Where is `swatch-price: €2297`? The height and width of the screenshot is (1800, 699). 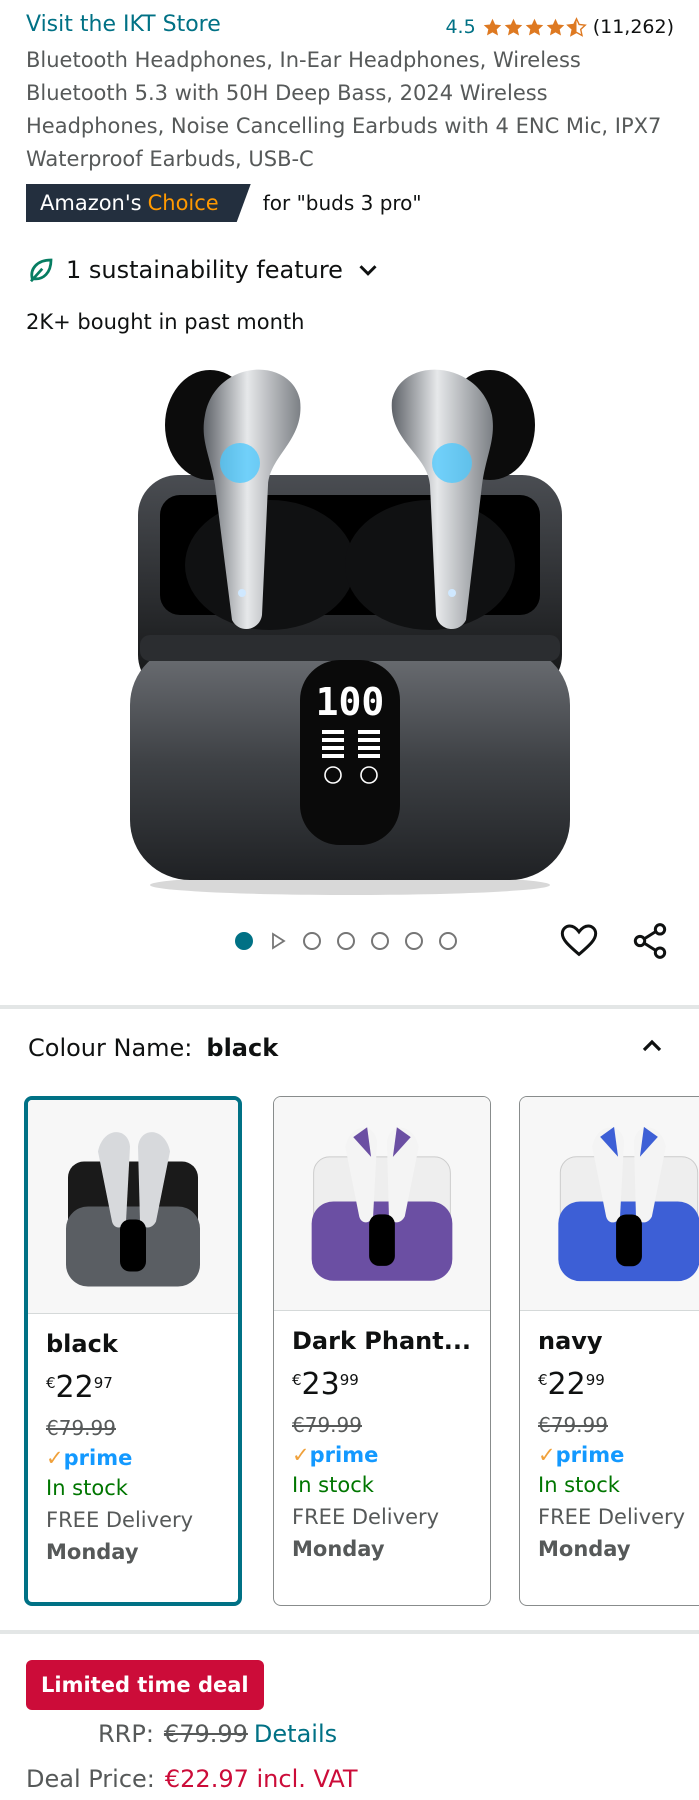 swatch-price: €2297 is located at coordinates (79, 1387).